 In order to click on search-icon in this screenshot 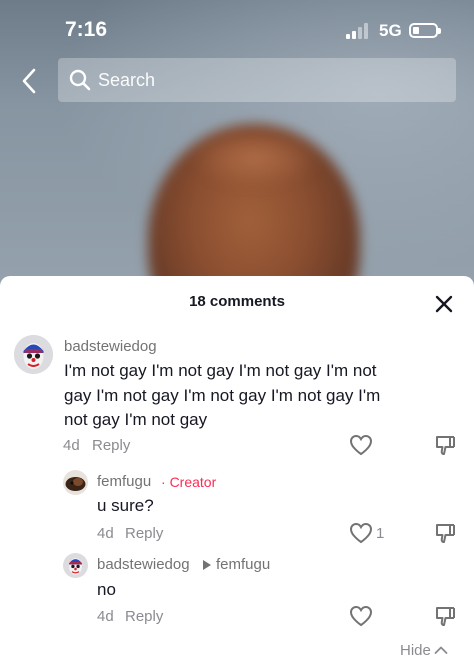, I will do `click(80, 80)`.